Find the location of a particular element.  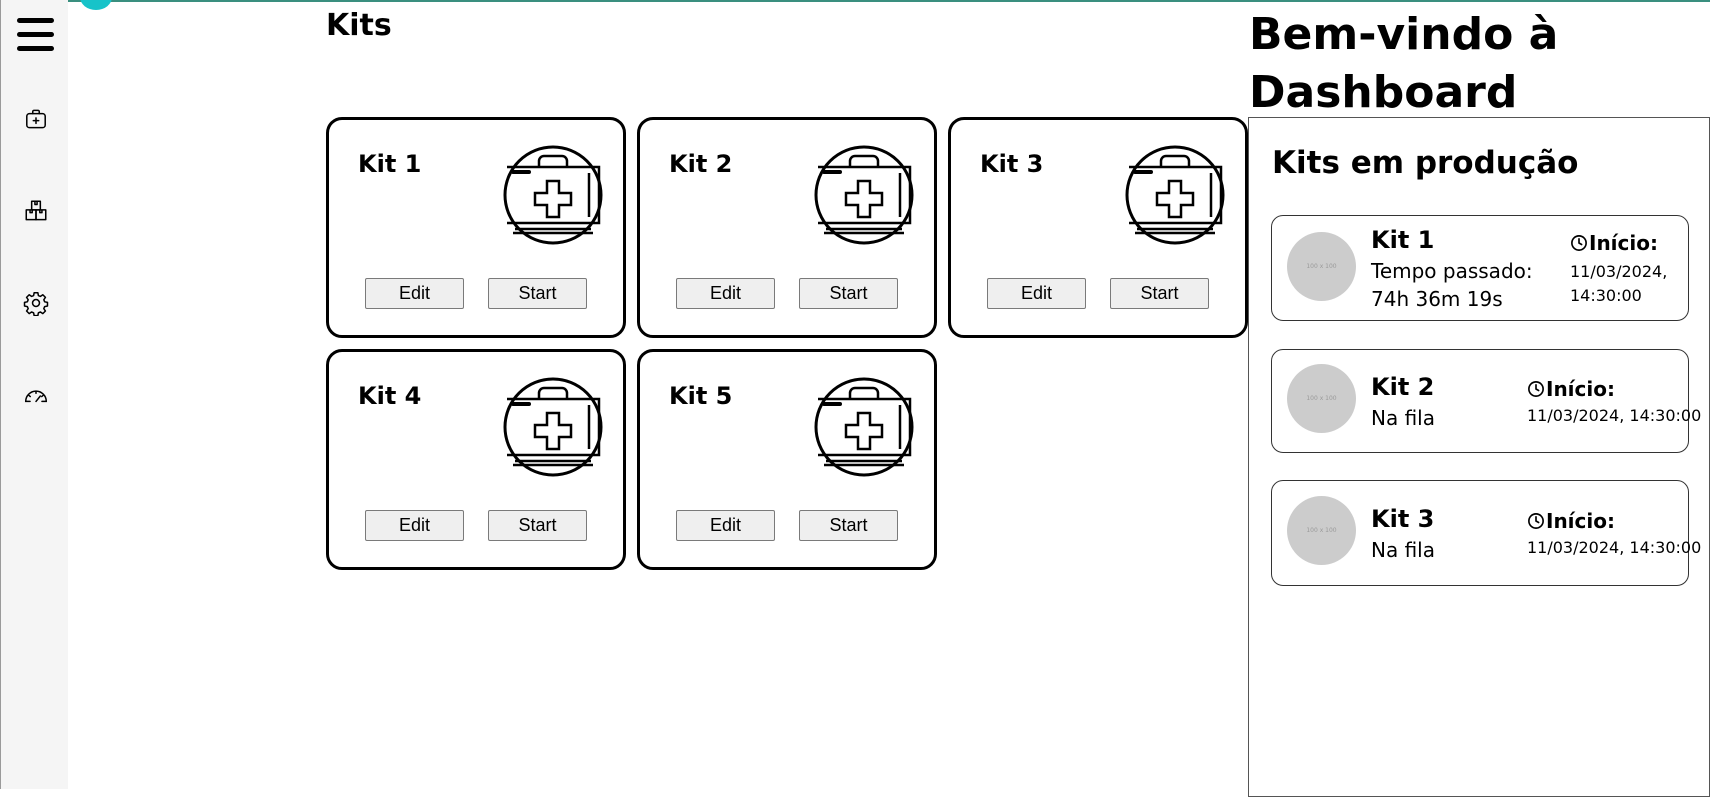

teal-circle-decoration is located at coordinates (96, 5).